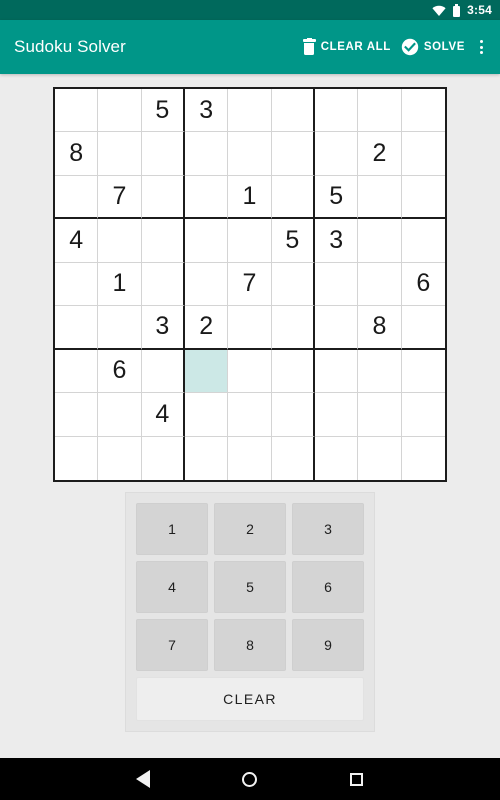 The height and width of the screenshot is (800, 500). I want to click on pad-button-1: 1, so click(172, 529).